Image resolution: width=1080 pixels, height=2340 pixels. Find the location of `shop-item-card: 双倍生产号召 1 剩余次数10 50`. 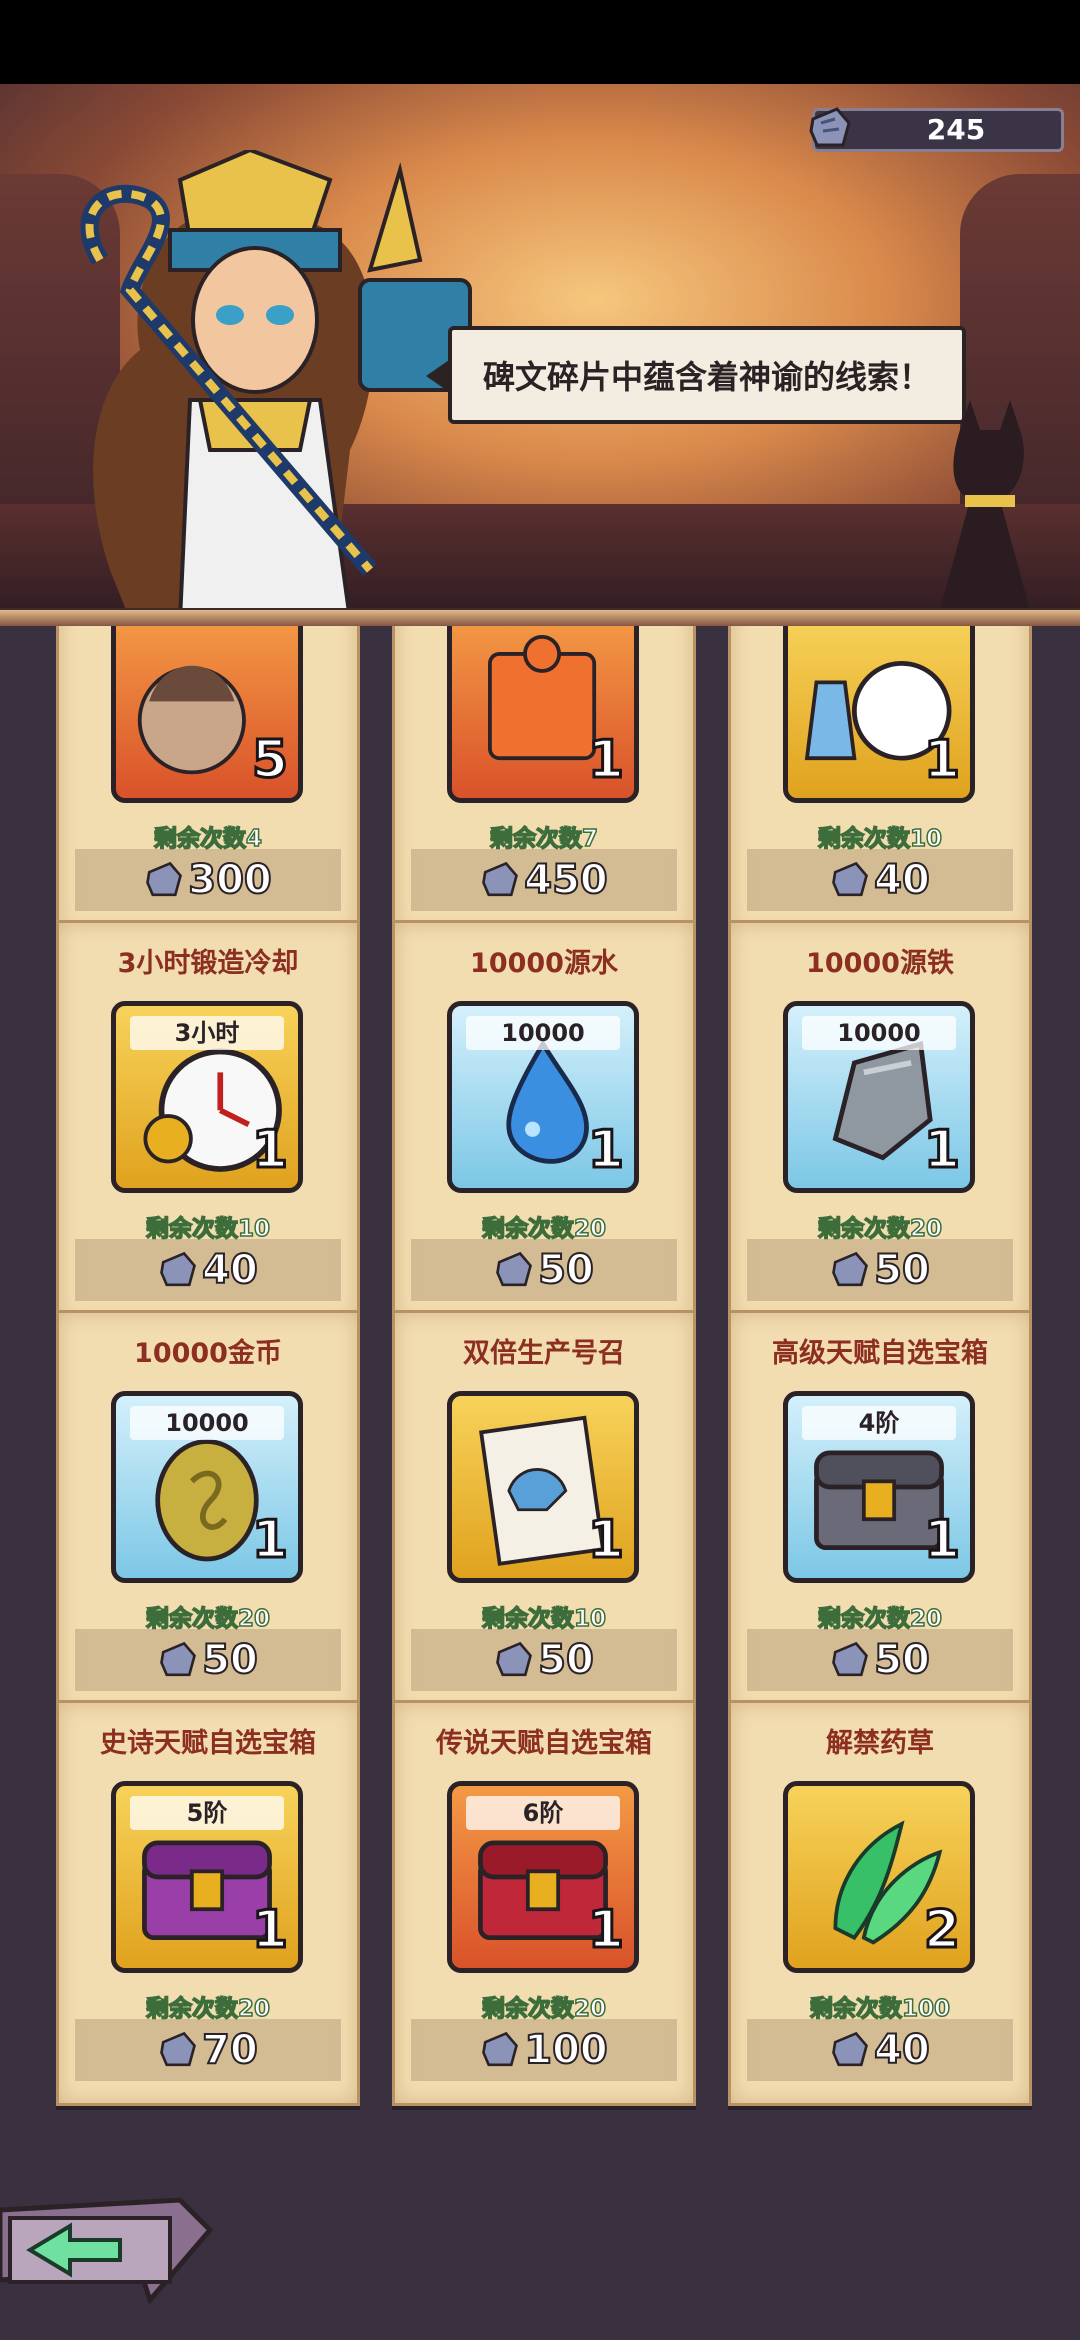

shop-item-card: 双倍生产号召 1 剩余次数10 50 is located at coordinates (544, 1513).